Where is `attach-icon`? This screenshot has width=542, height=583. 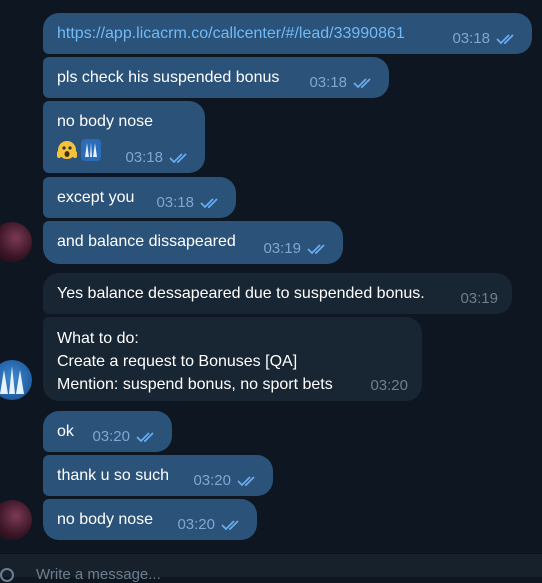
attach-icon is located at coordinates (7, 575).